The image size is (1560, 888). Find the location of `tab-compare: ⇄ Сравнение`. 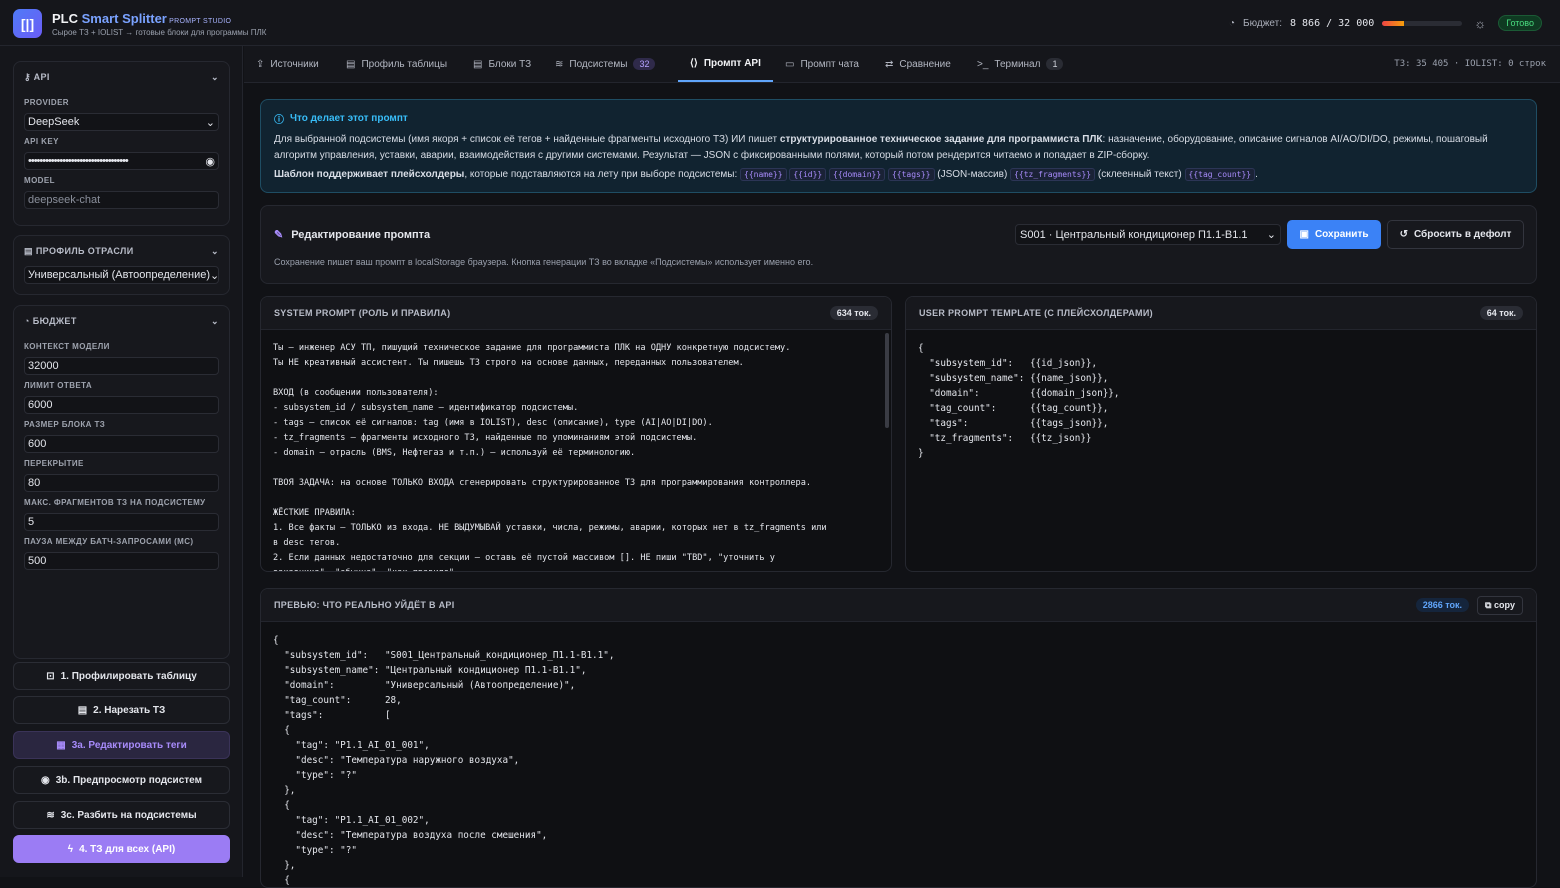

tab-compare: ⇄ Сравнение is located at coordinates (918, 64).